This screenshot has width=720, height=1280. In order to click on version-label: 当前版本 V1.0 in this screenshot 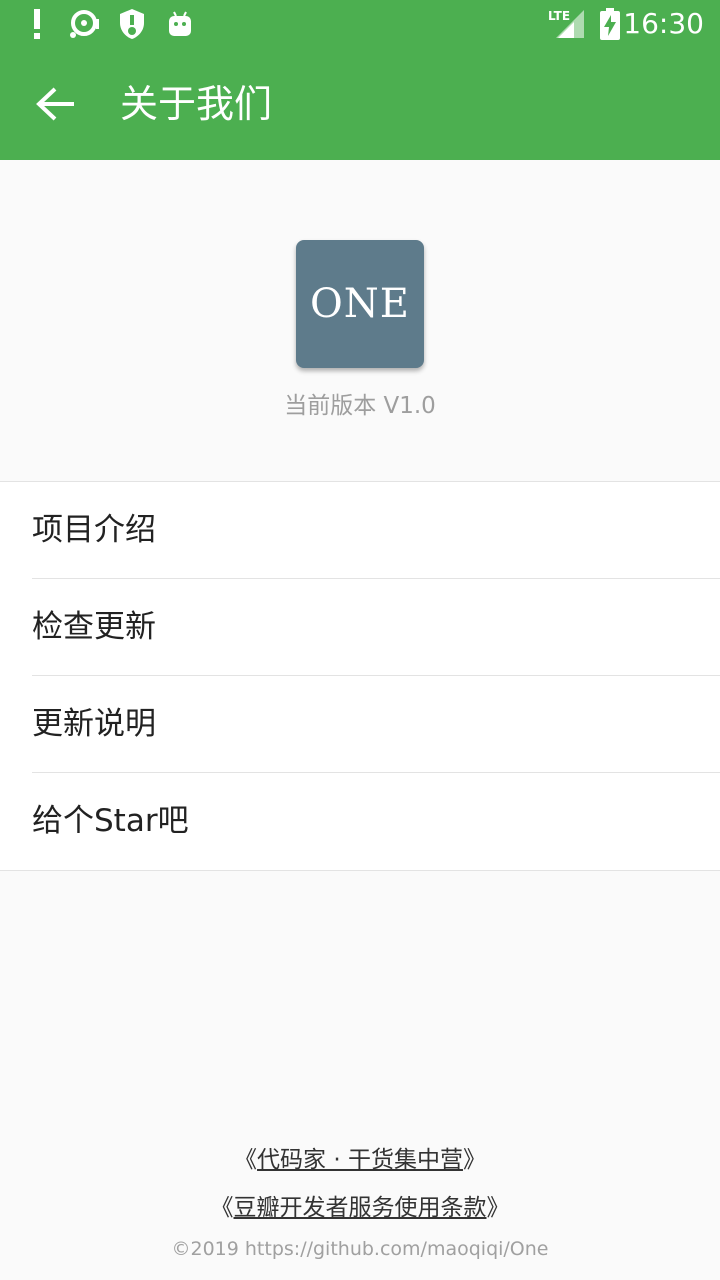, I will do `click(360, 406)`.